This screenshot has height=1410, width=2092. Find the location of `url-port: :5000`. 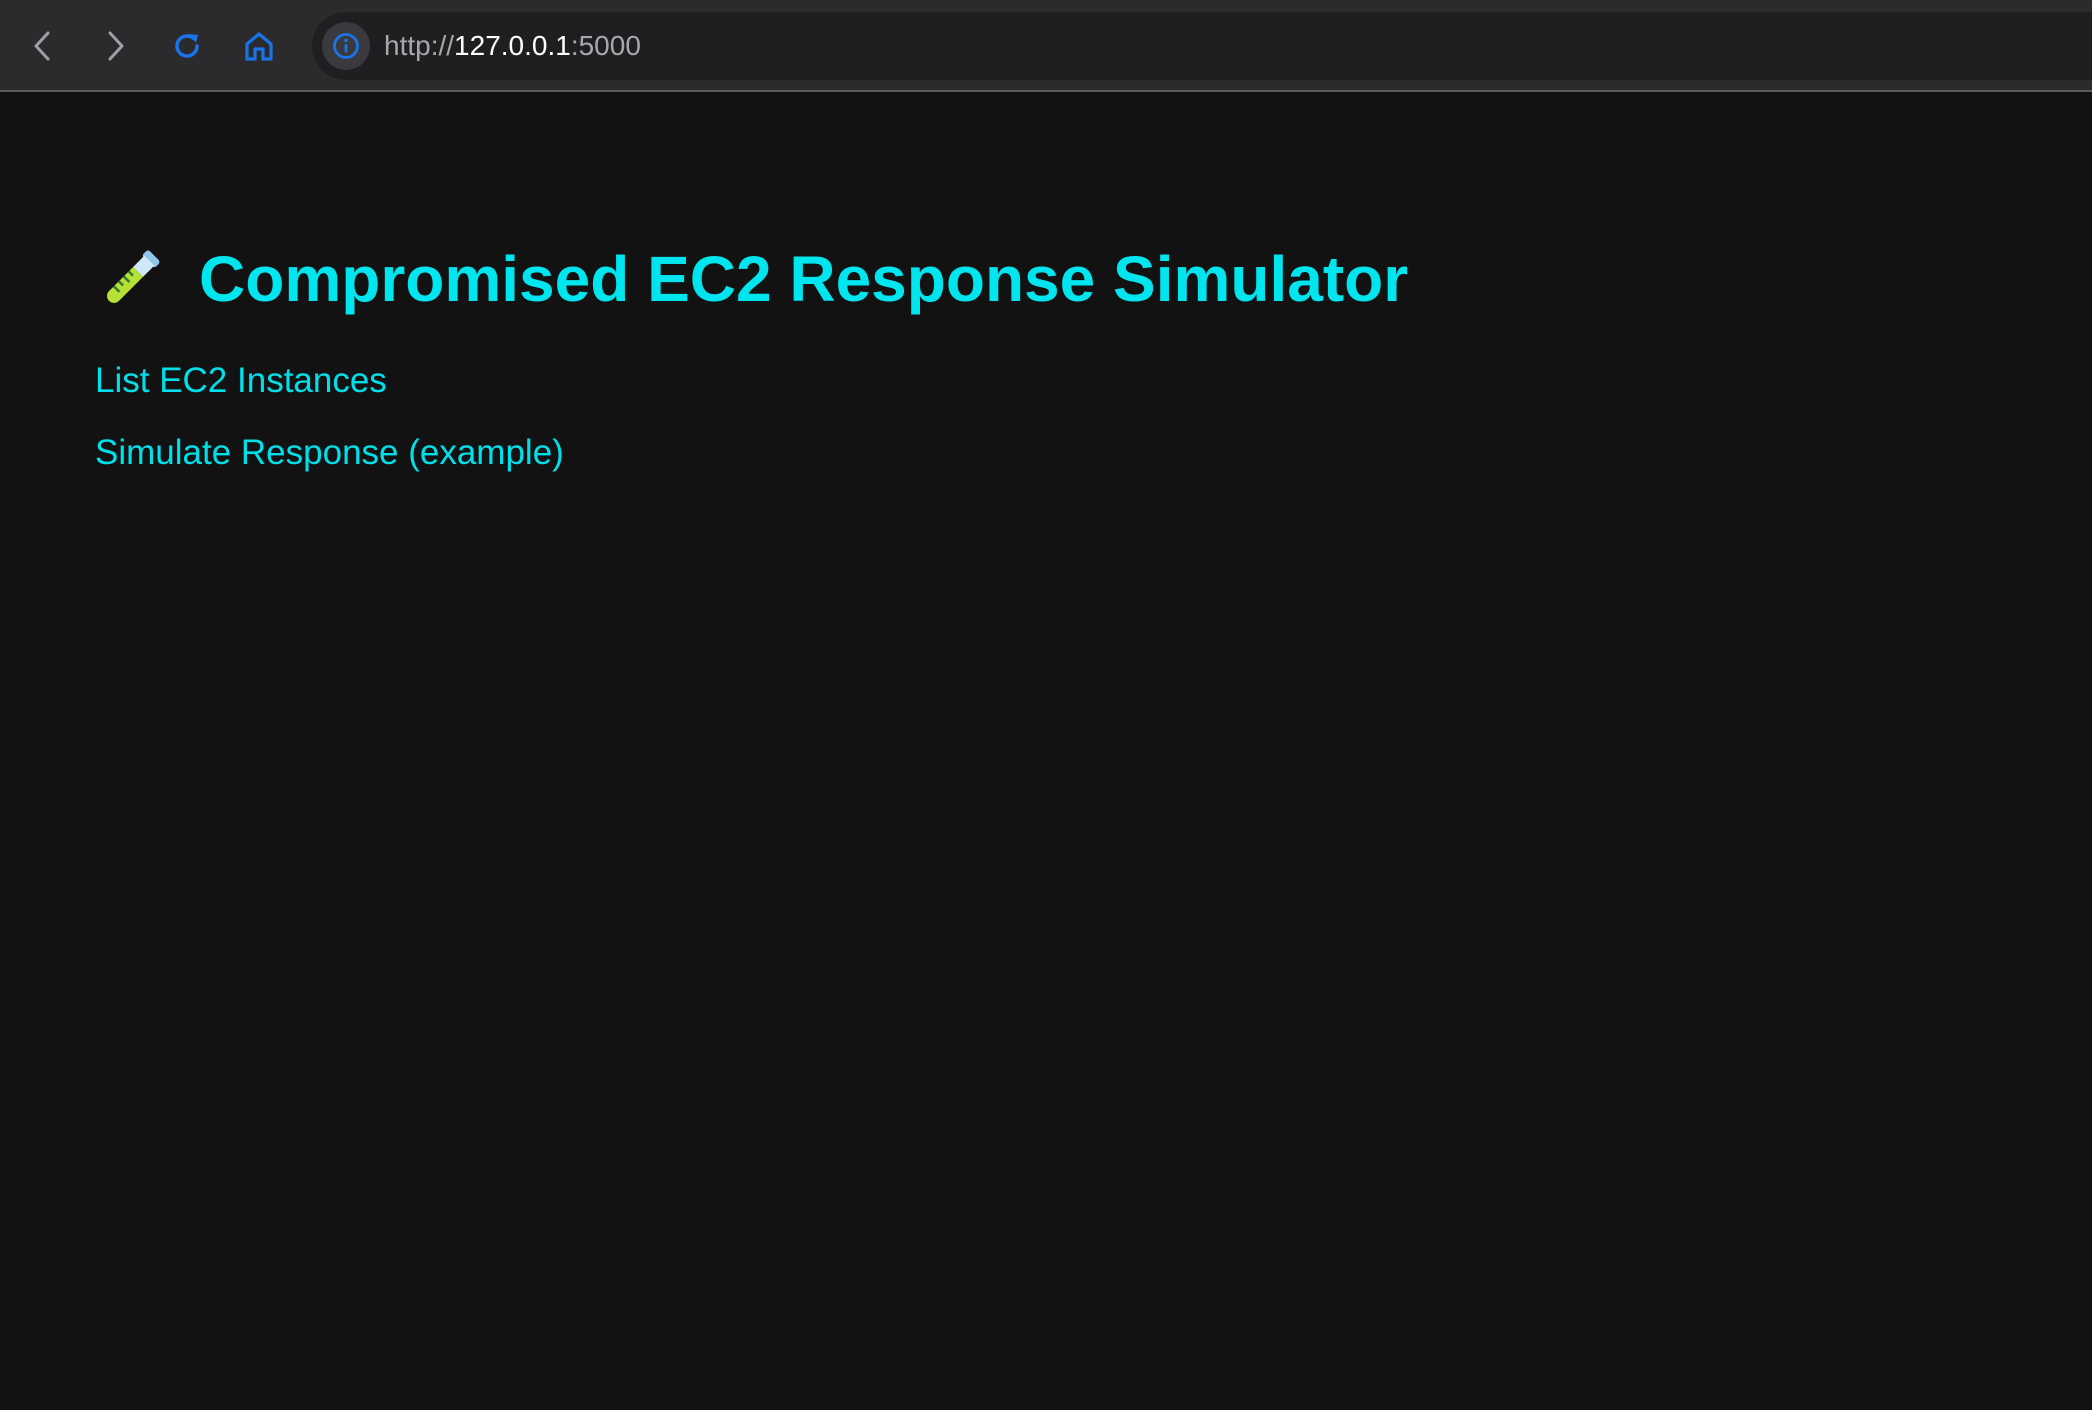

url-port: :5000 is located at coordinates (605, 45).